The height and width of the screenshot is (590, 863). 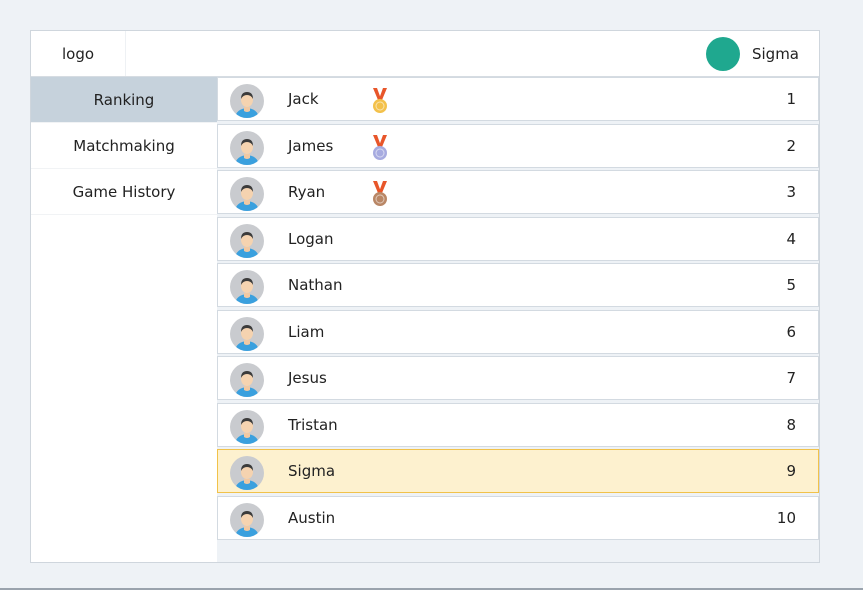 What do you see at coordinates (307, 192) in the screenshot?
I see `player-name: Ryan` at bounding box center [307, 192].